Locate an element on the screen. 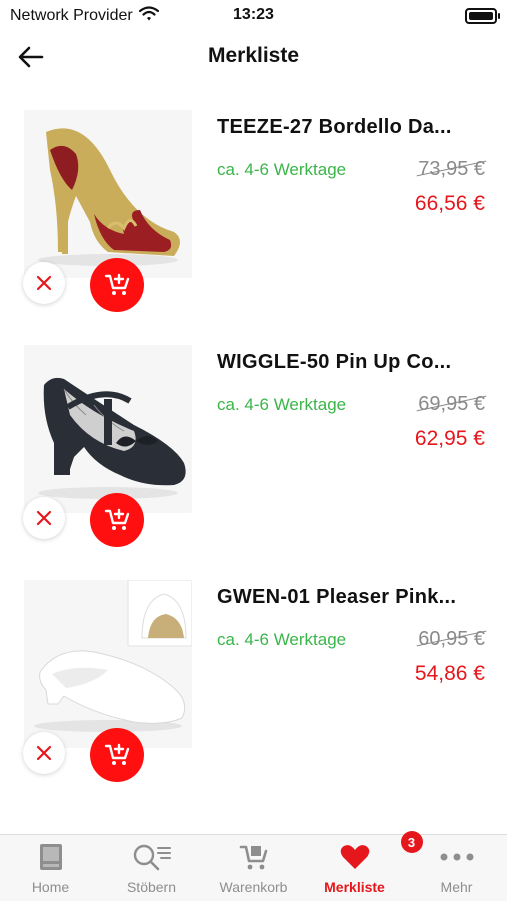 The image size is (507, 901). cart-icon is located at coordinates (254, 857).